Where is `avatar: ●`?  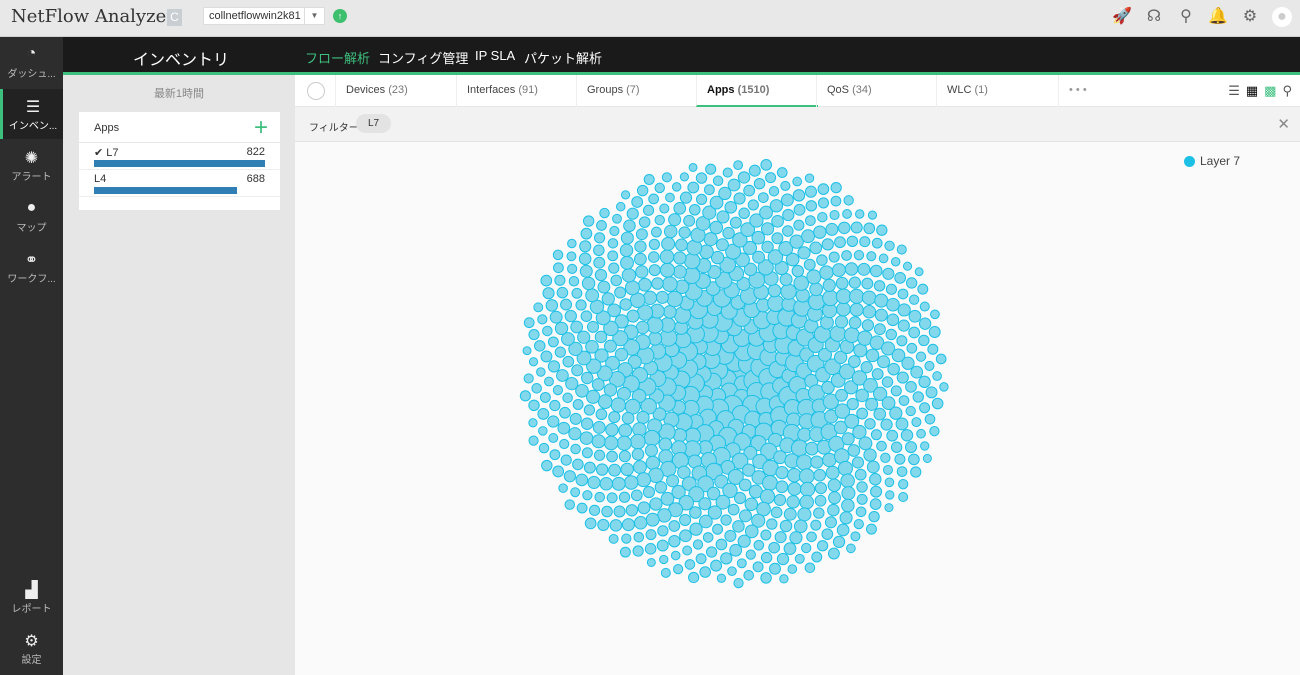
avatar: ● is located at coordinates (1282, 17).